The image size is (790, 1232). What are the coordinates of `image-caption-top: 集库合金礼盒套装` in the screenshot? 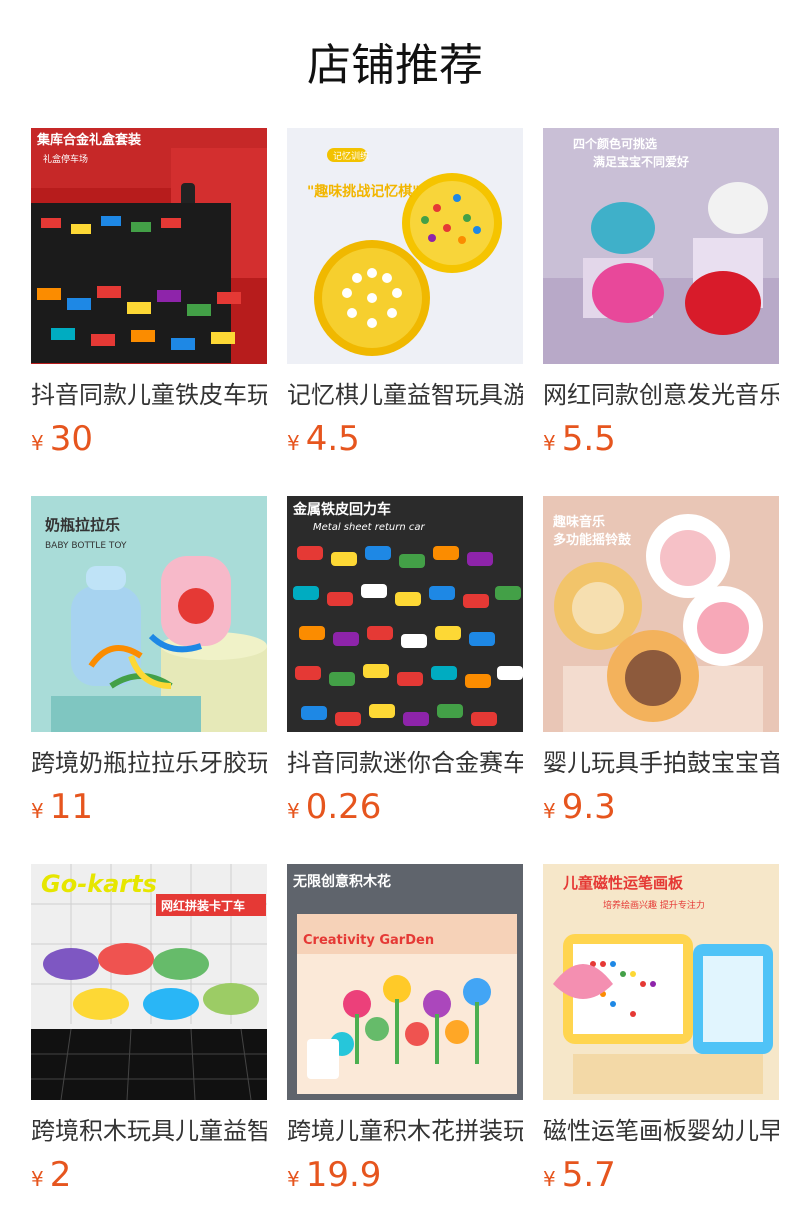 It's located at (88, 140).